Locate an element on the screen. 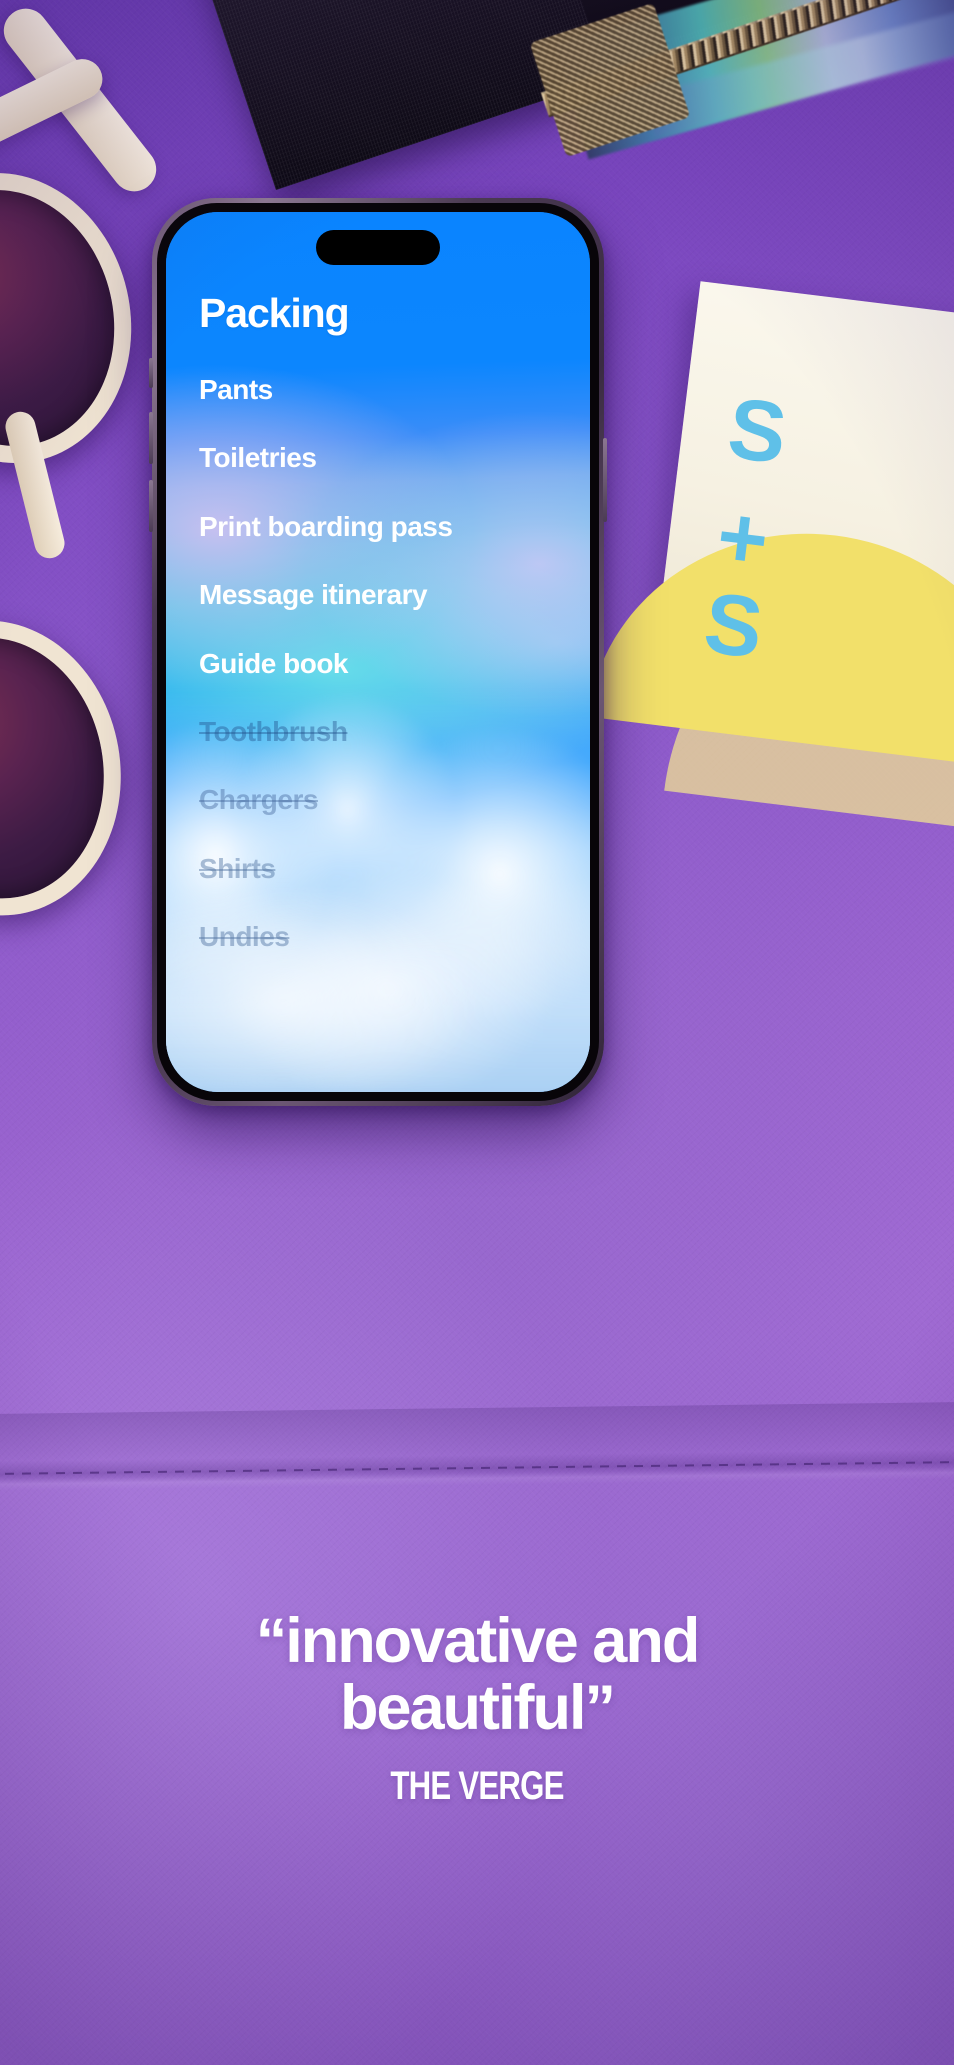 This screenshot has width=954, height=2065. phone-volume-up-button is located at coordinates (151, 438).